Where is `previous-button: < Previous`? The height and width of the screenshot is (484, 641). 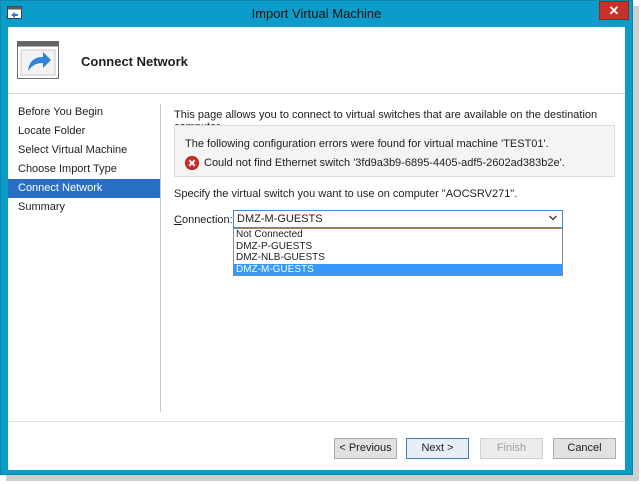 previous-button: < Previous is located at coordinates (365, 448).